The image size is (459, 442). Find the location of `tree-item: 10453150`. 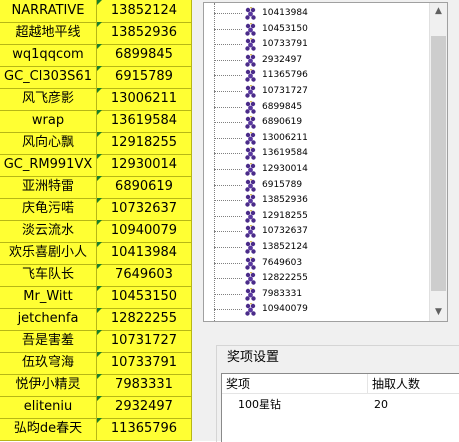

tree-item: 10453150 is located at coordinates (314, 29).